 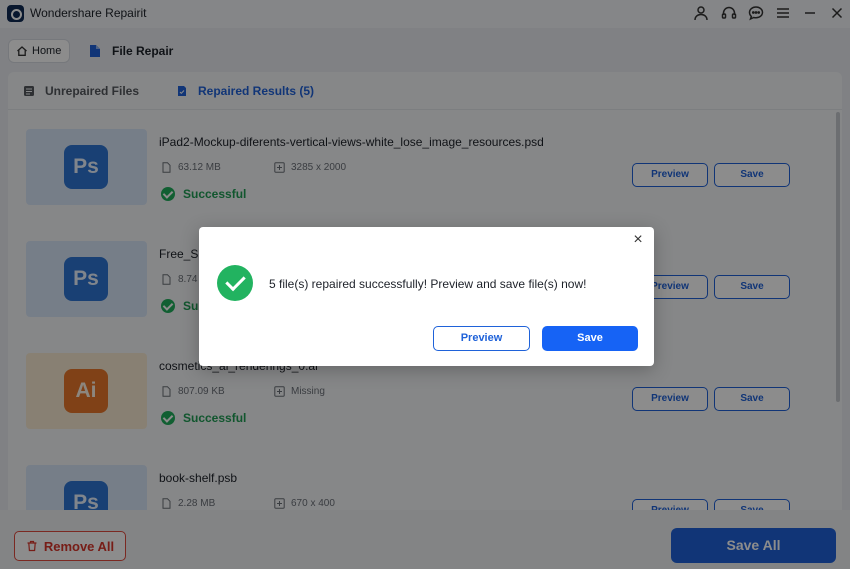 What do you see at coordinates (481, 338) in the screenshot?
I see `dialog-preview-button: Preview` at bounding box center [481, 338].